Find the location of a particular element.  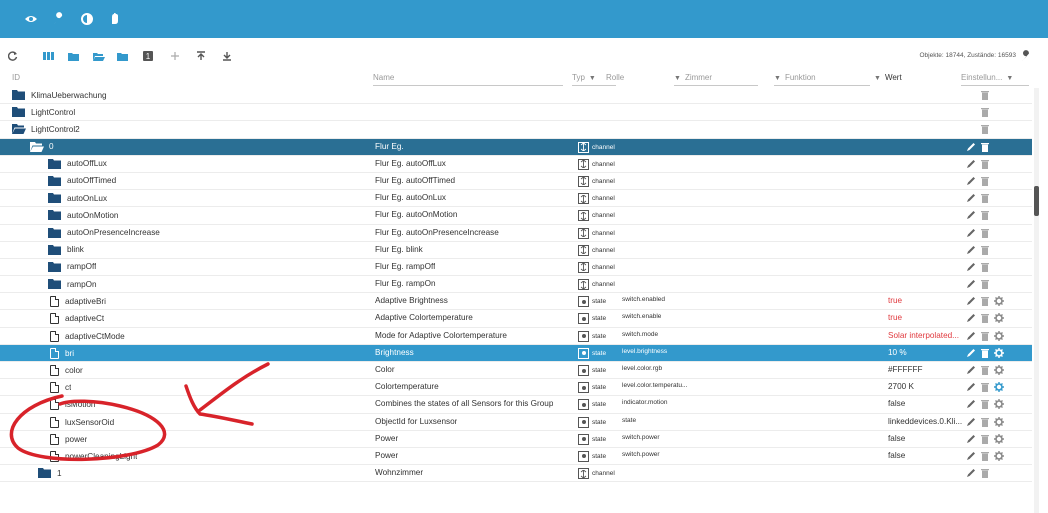

id-cell: autoOnLux is located at coordinates (77, 198).